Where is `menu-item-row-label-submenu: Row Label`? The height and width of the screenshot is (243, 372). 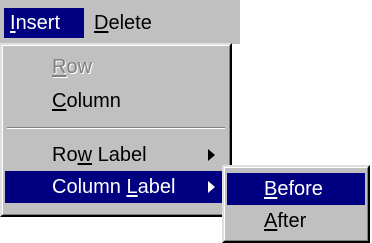 menu-item-row-label-submenu: Row Label is located at coordinates (116, 155).